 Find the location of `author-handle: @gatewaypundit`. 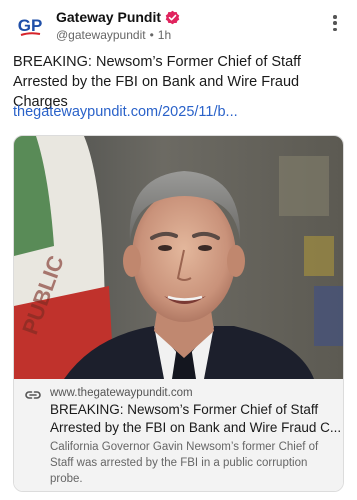

author-handle: @gatewaypundit is located at coordinates (101, 35).